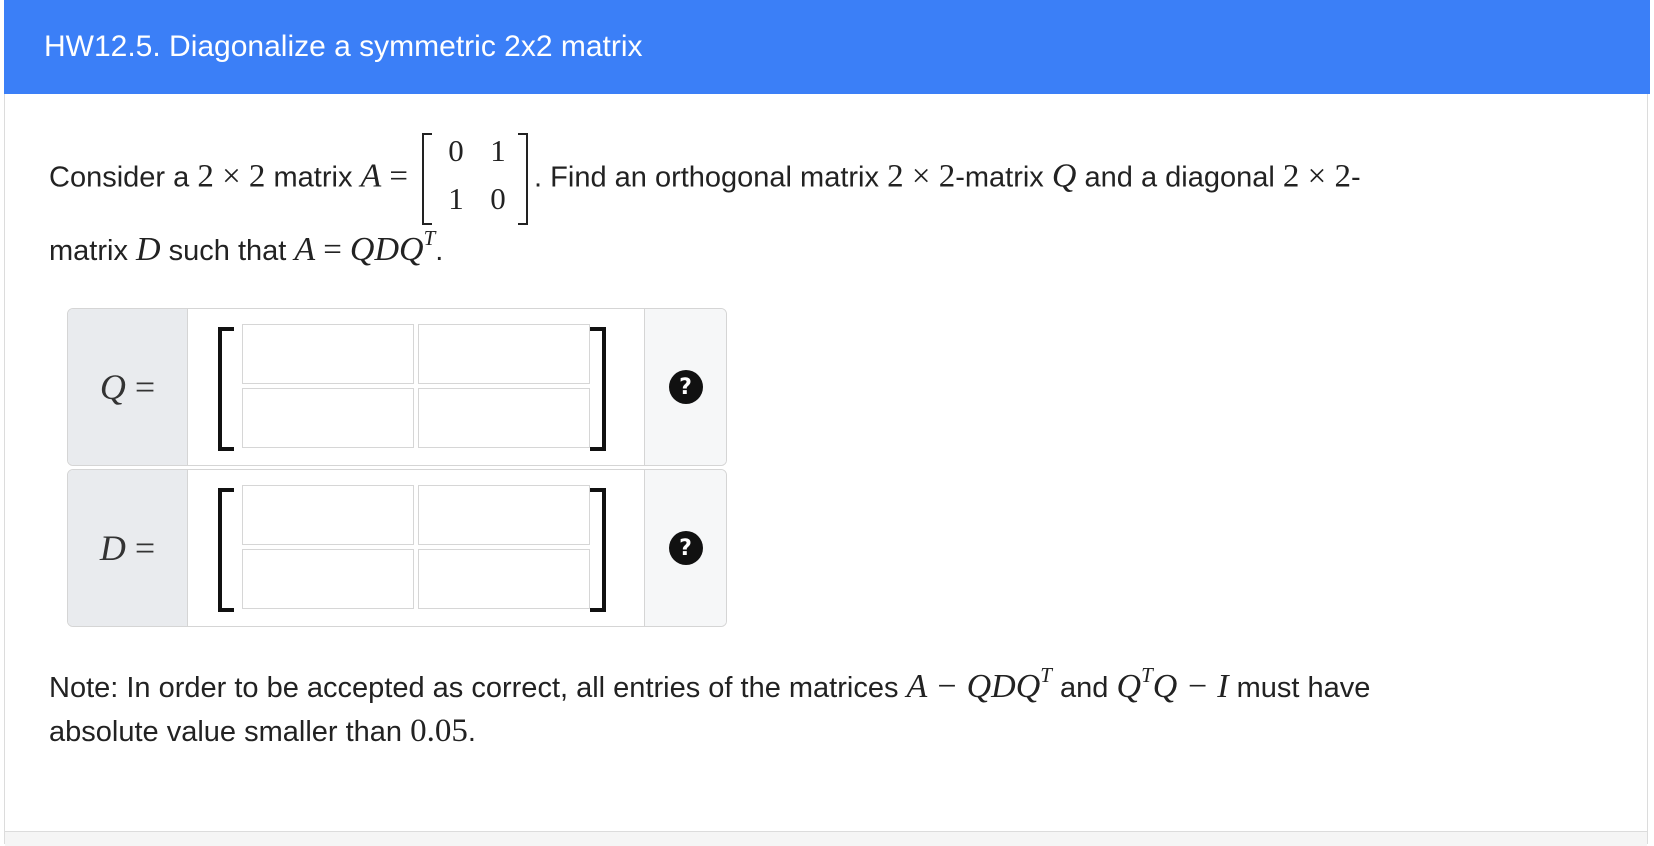 The width and height of the screenshot is (1654, 846). Describe the element at coordinates (523, 179) in the screenshot. I see `matrix-a-right-bracket` at that location.